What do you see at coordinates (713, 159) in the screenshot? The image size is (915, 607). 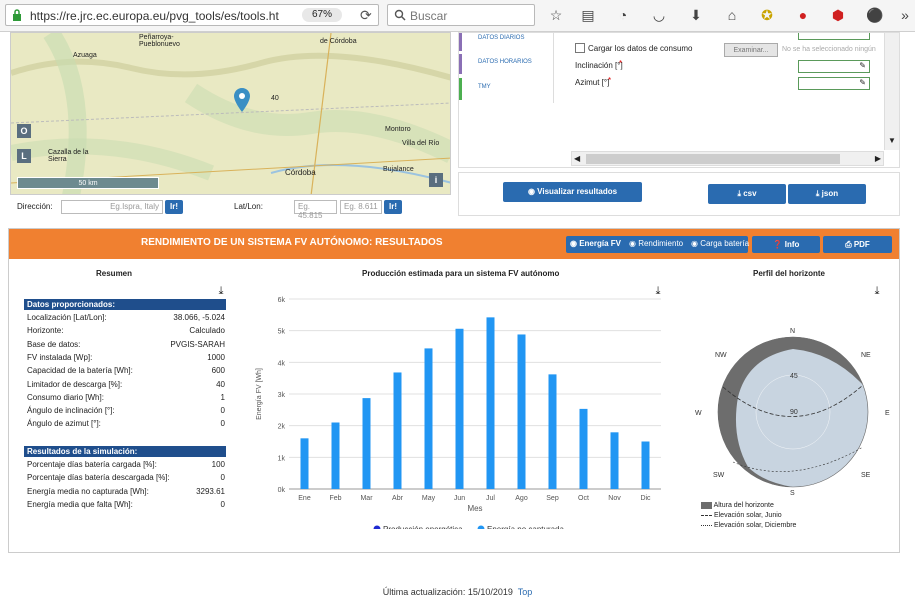 I see `scroll-thumb` at bounding box center [713, 159].